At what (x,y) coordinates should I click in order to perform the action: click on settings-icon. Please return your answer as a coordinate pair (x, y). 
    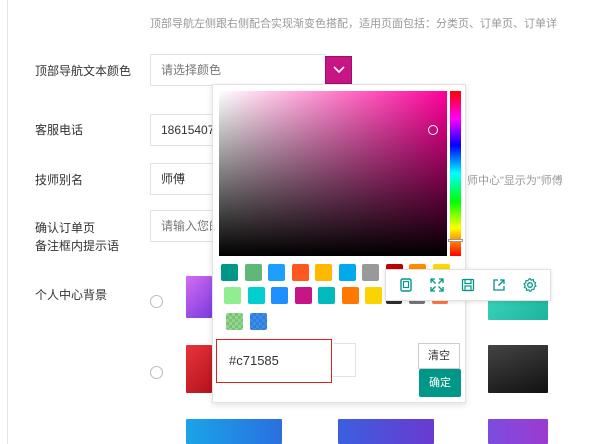
    Looking at the image, I should click on (530, 285).